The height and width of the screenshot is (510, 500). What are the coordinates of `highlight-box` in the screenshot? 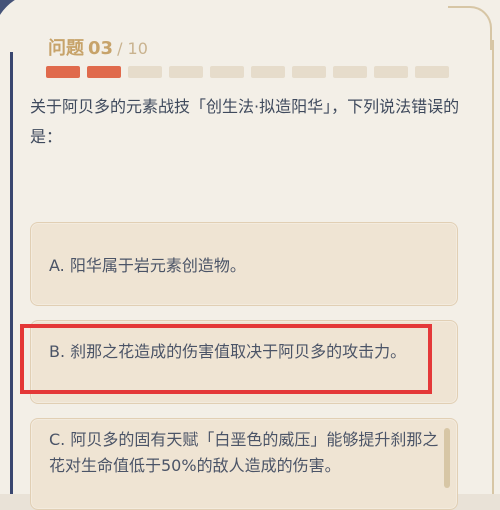 It's located at (226, 359).